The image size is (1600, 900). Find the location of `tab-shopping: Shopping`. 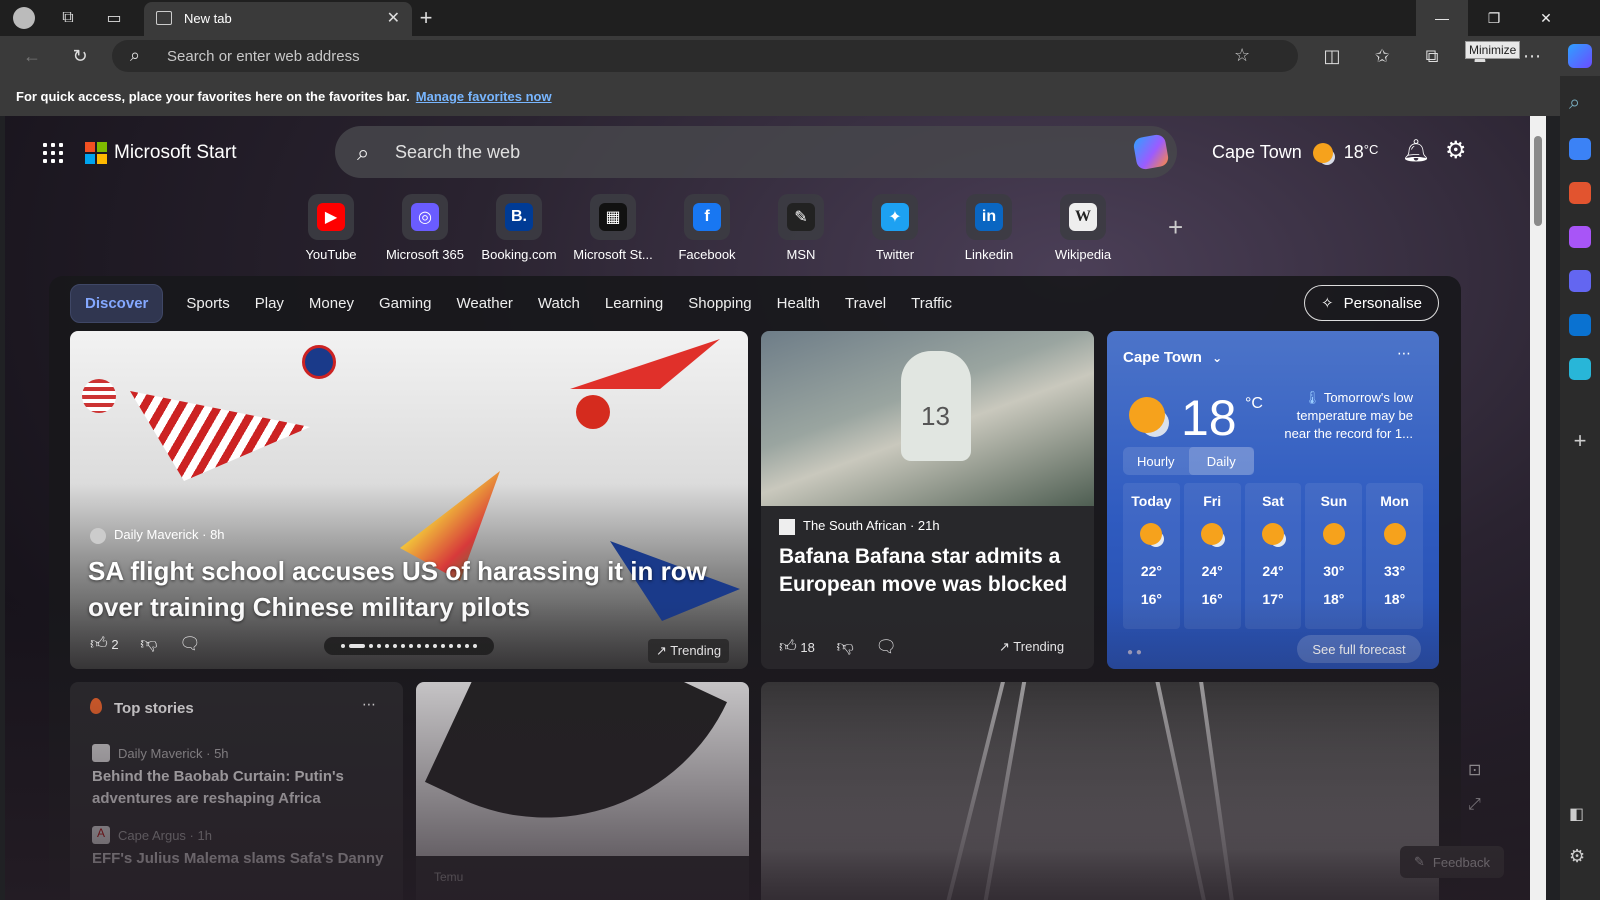

tab-shopping: Shopping is located at coordinates (719, 303).